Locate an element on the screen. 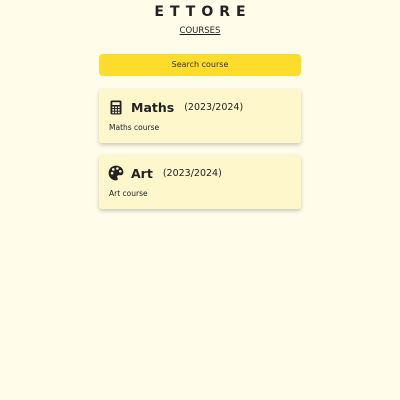 The image size is (400, 400). course-card-art: Art (2023/2024) Art course is located at coordinates (200, 182).